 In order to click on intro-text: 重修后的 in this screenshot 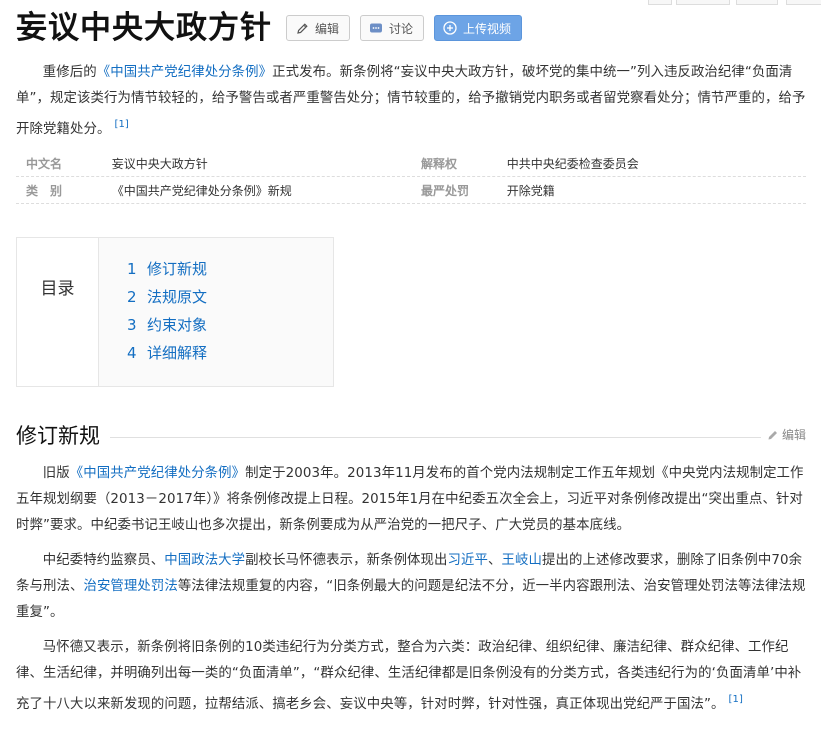, I will do `click(69, 72)`.